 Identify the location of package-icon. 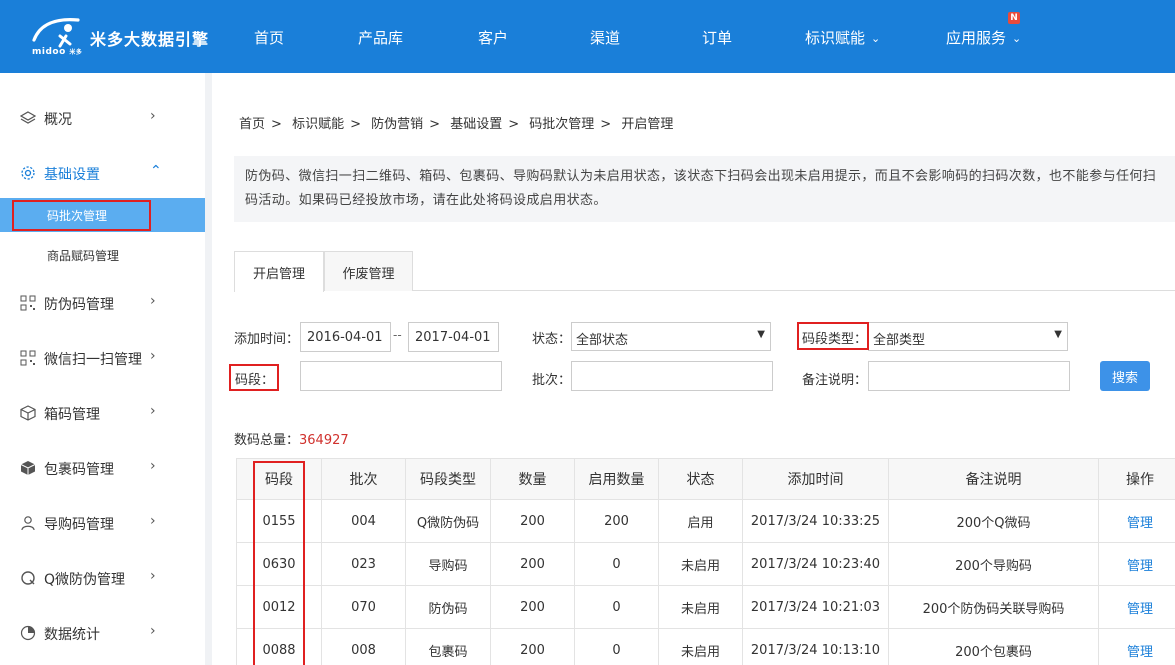
(28, 468).